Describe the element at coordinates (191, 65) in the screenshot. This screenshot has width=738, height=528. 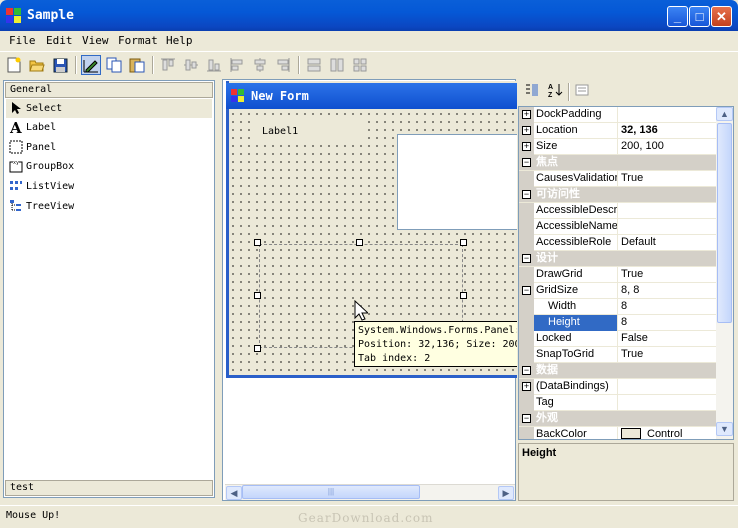
I see `align-middle-button` at that location.